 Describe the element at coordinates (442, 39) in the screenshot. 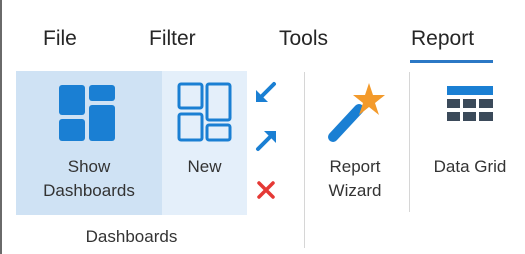

I see `tab-report: Report` at that location.